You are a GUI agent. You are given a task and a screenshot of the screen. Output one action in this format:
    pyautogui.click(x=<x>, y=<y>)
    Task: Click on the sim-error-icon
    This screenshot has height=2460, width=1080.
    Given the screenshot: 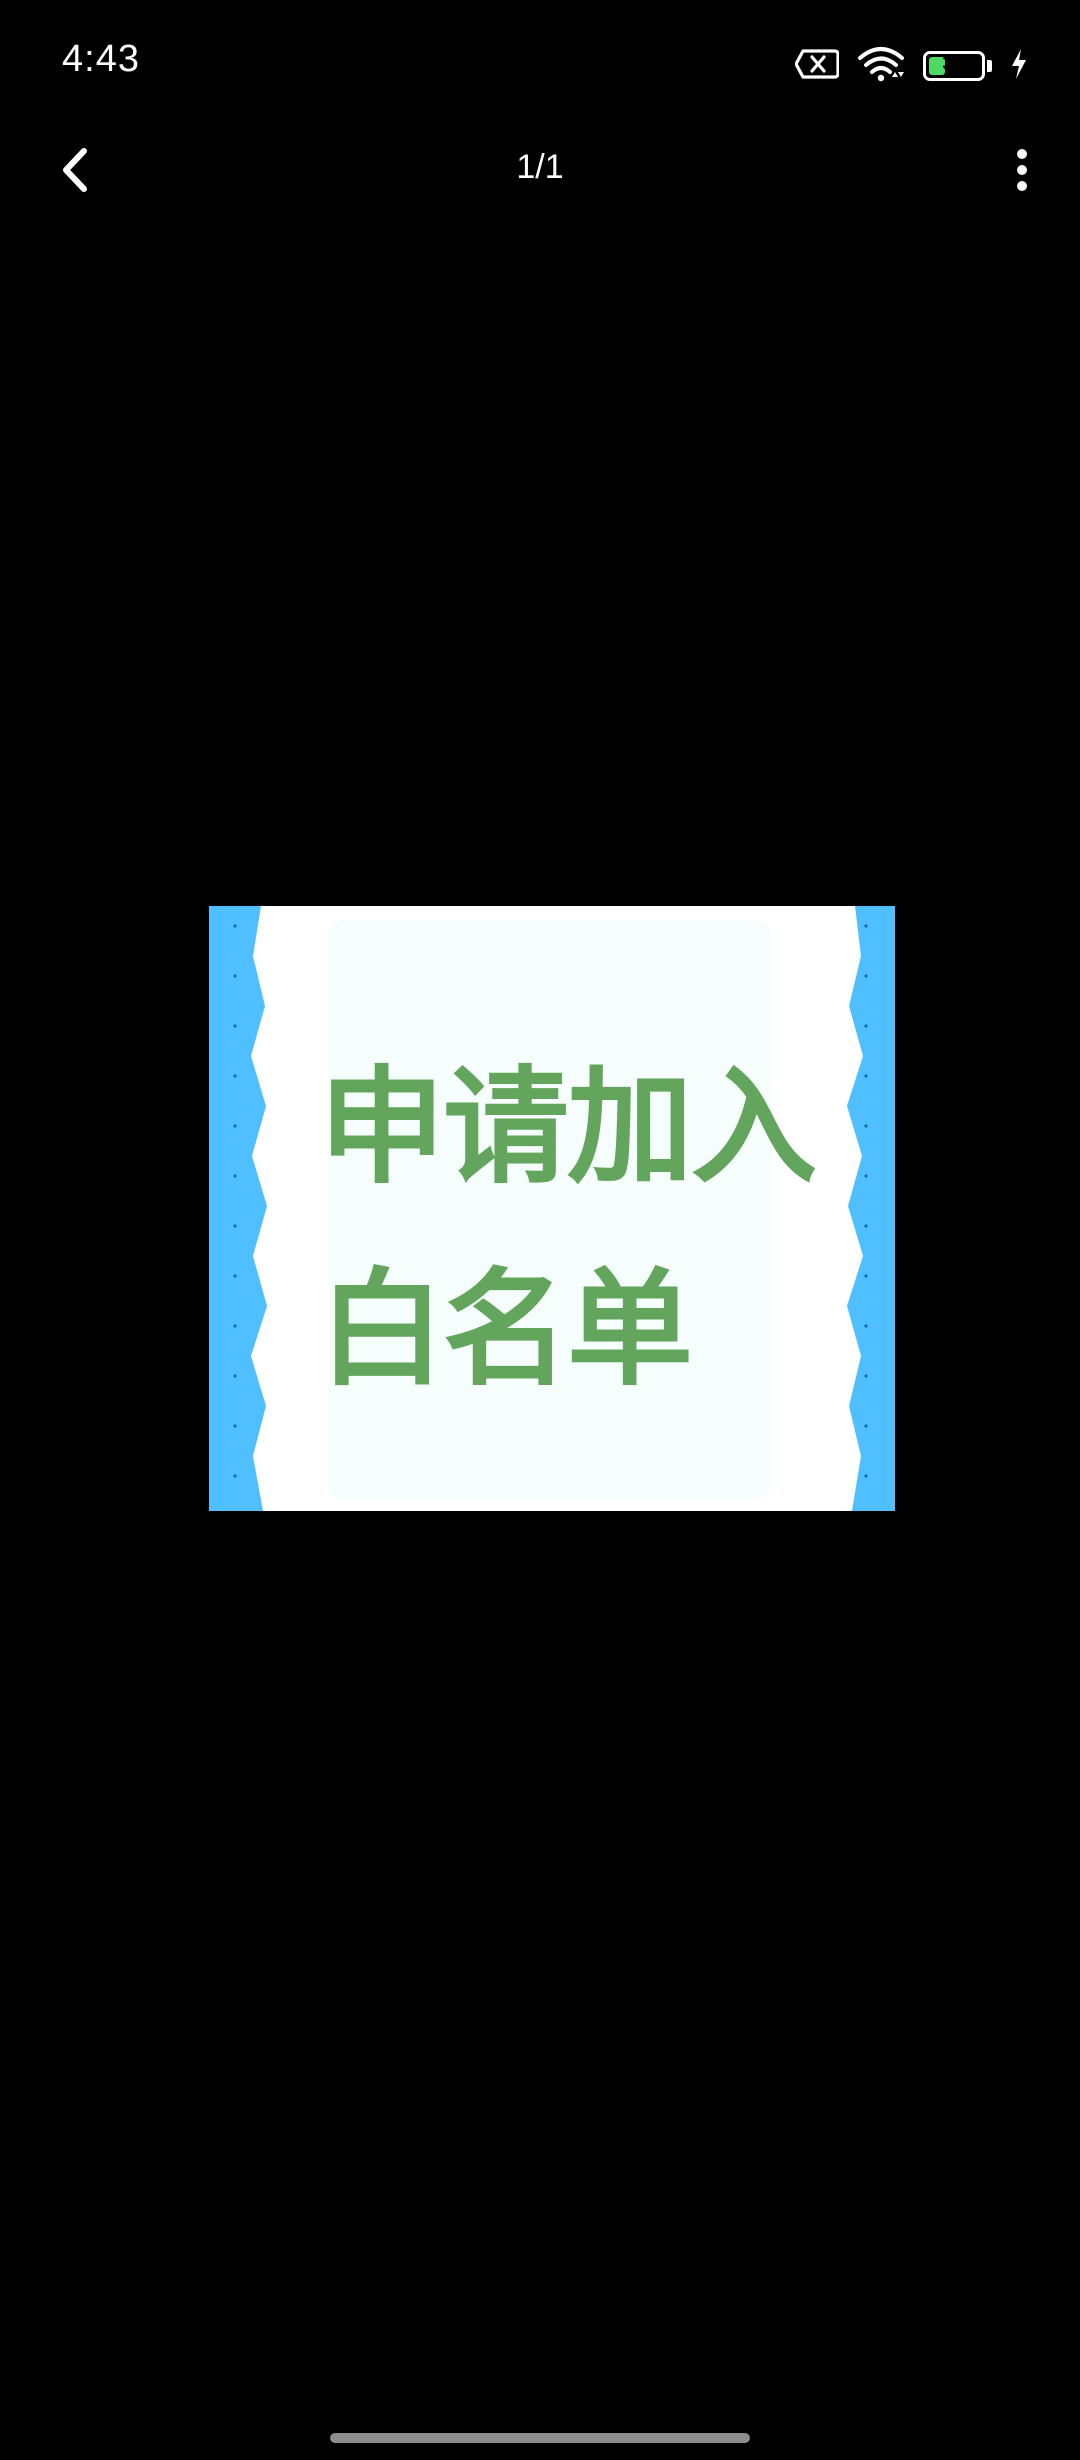 What is the action you would take?
    pyautogui.click(x=817, y=66)
    